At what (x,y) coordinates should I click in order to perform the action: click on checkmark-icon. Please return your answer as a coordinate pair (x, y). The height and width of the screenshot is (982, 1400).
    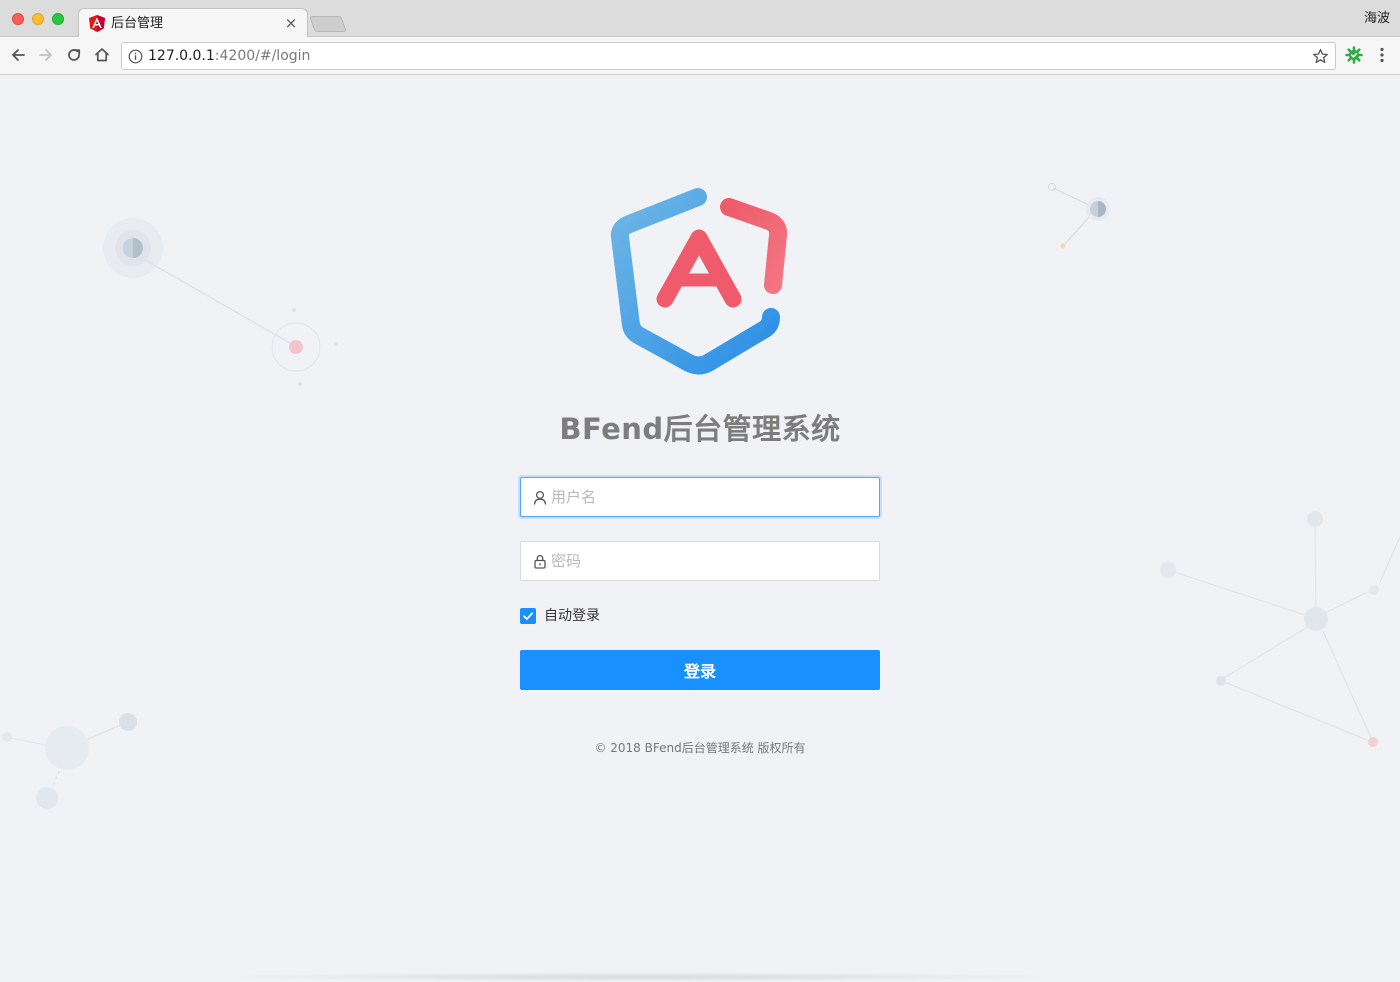
    Looking at the image, I should click on (528, 616).